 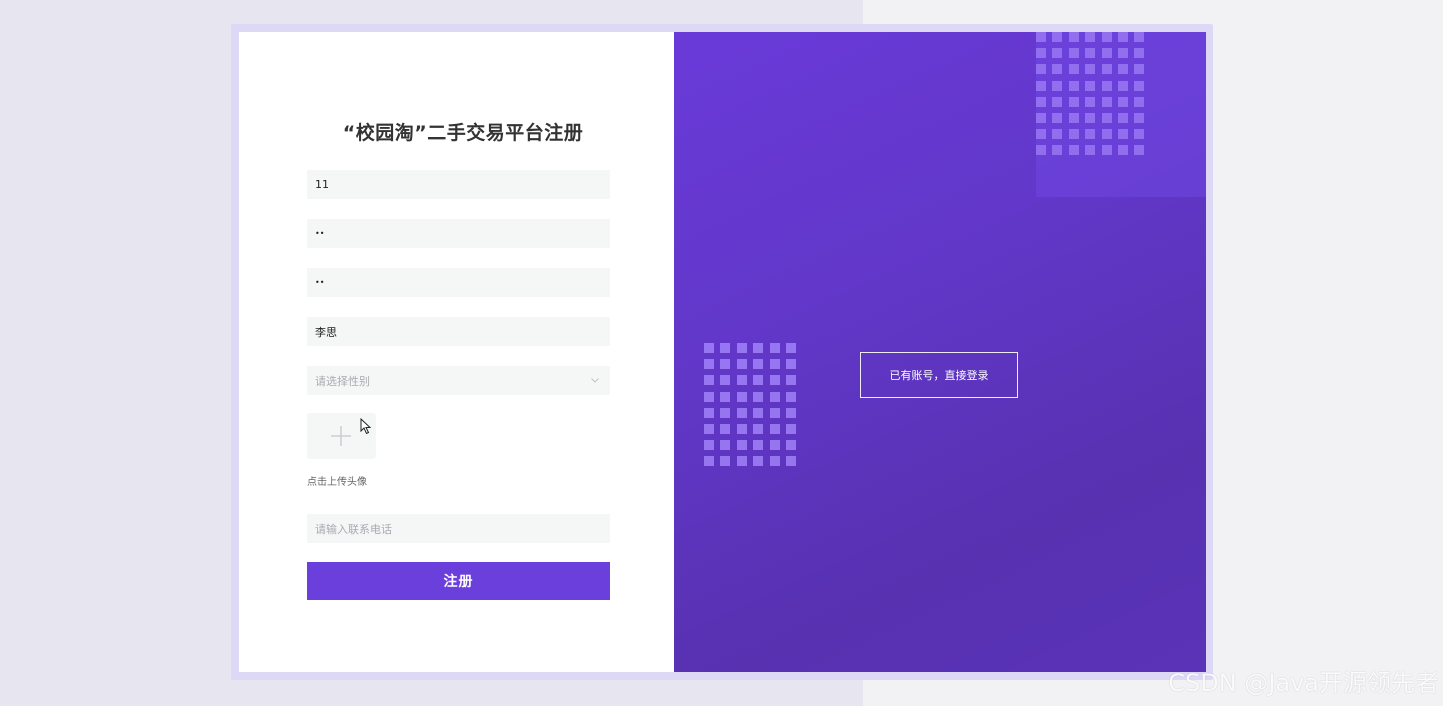 What do you see at coordinates (1303, 683) in the screenshot?
I see `watermark: CSDN @Java开源领先者` at bounding box center [1303, 683].